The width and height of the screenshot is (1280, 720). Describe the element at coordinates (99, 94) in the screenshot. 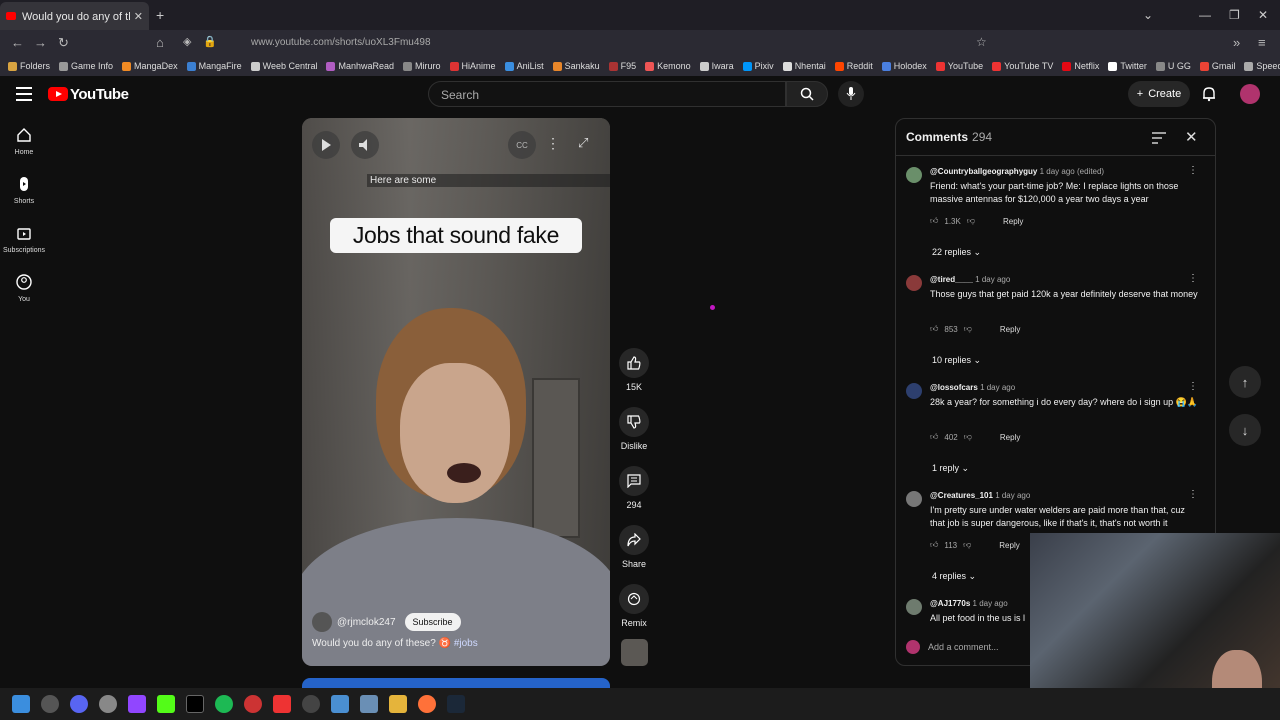

I see `youtube-logo-text: YouTube` at that location.